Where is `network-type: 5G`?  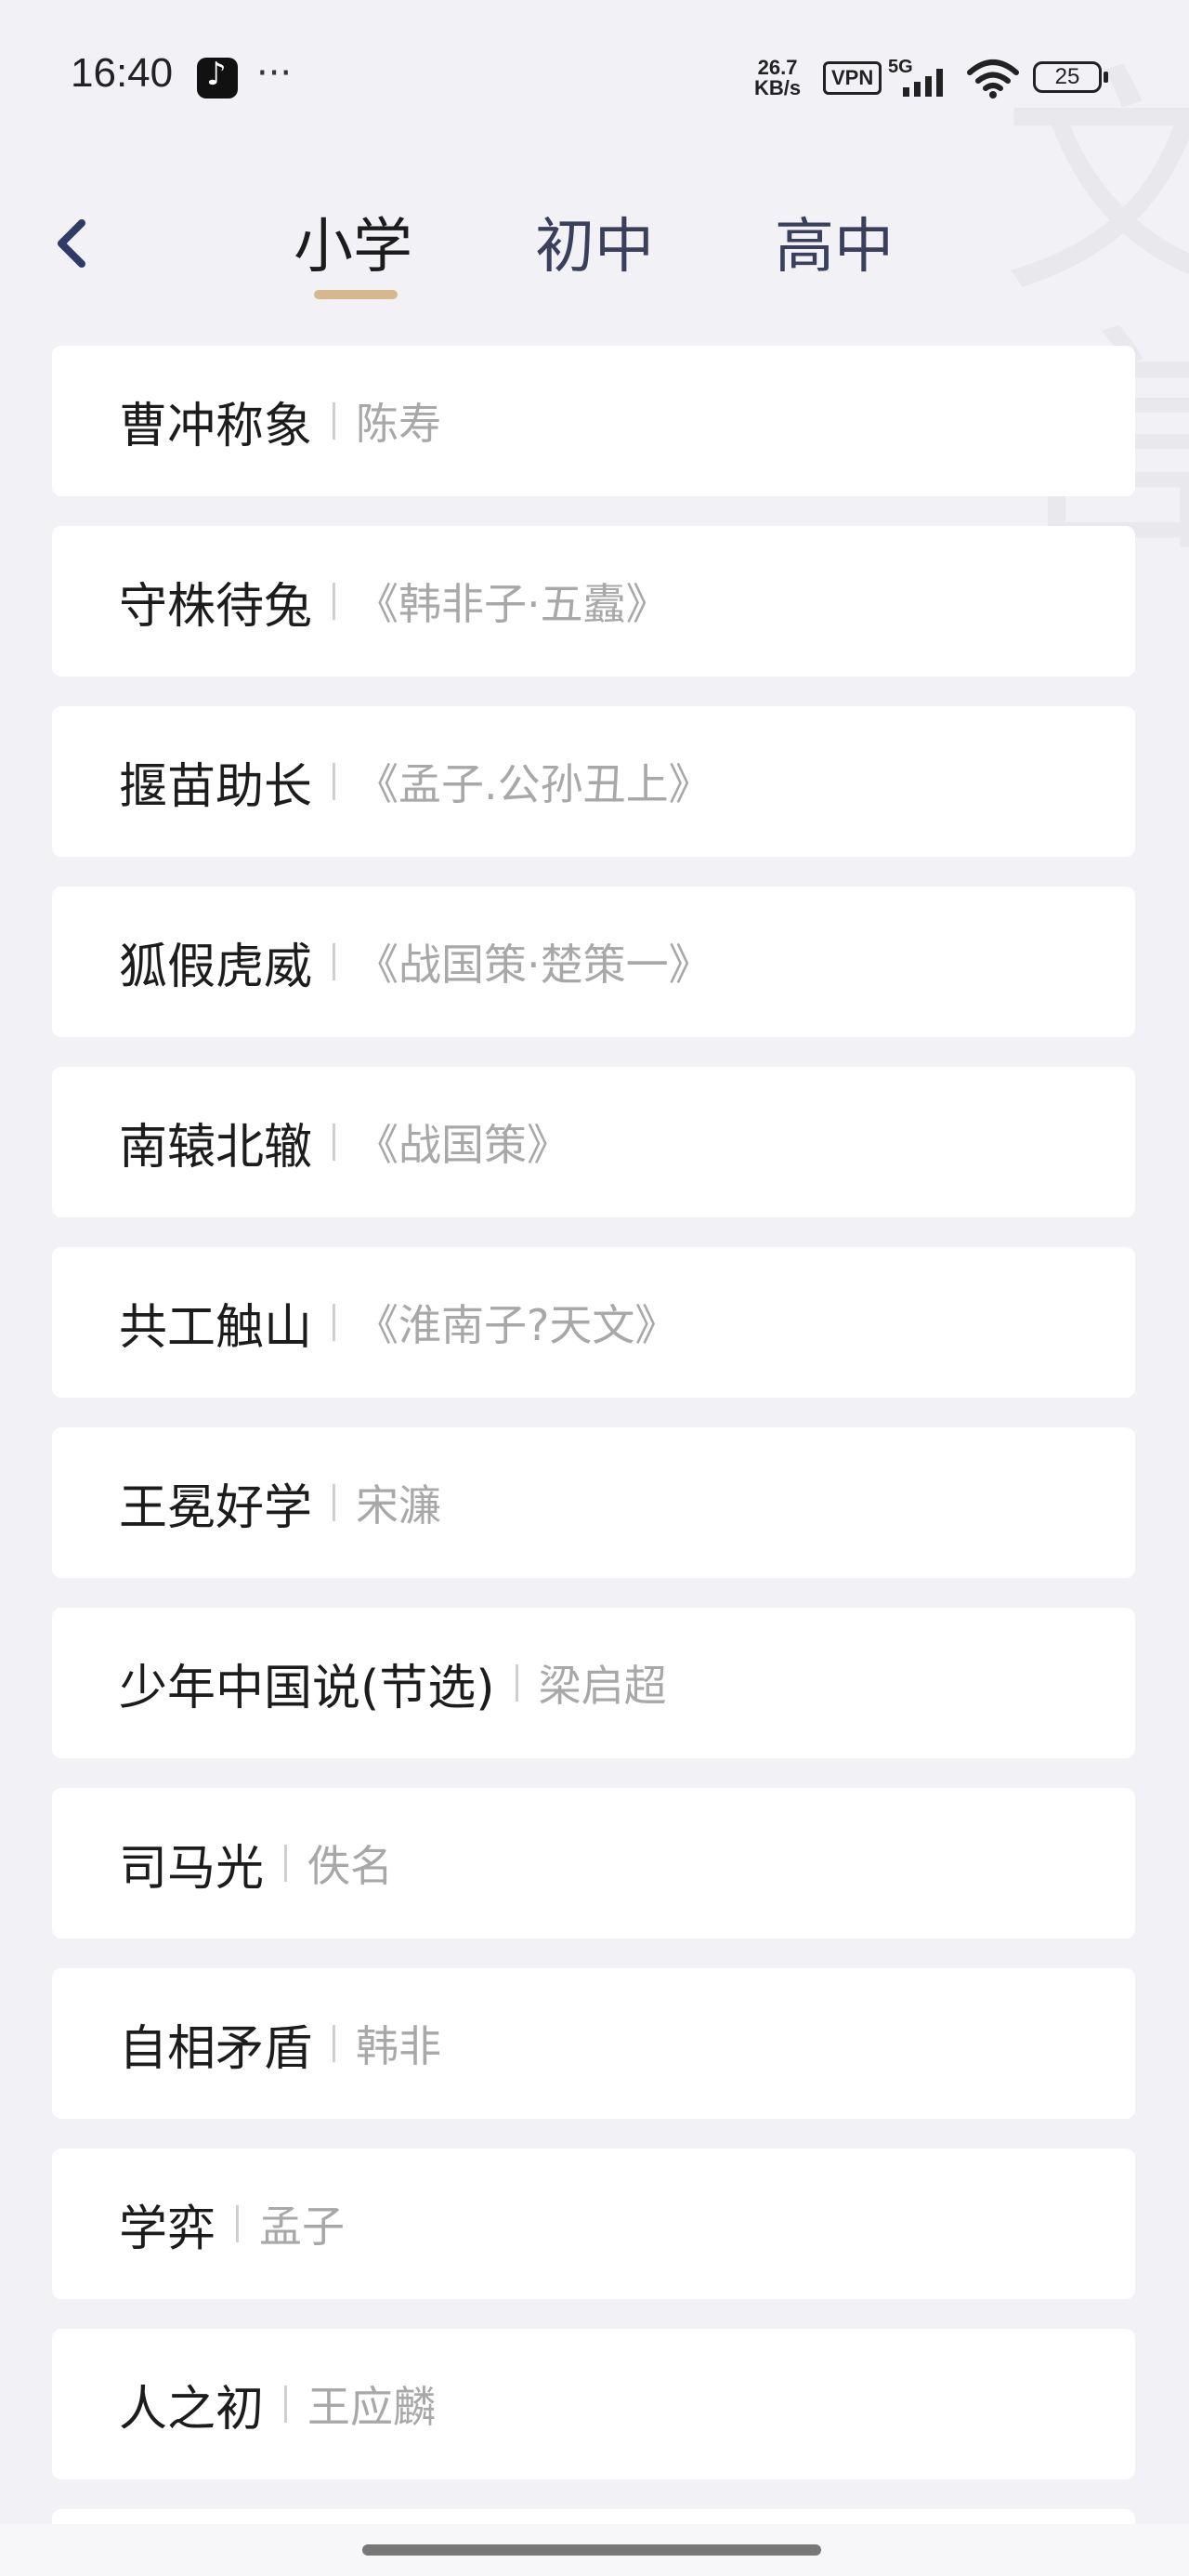 network-type: 5G is located at coordinates (900, 67).